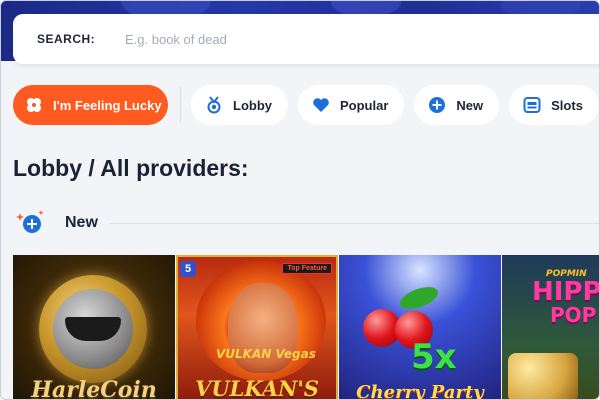 This screenshot has height=400, width=600. I want to click on game-badge: 5, so click(188, 269).